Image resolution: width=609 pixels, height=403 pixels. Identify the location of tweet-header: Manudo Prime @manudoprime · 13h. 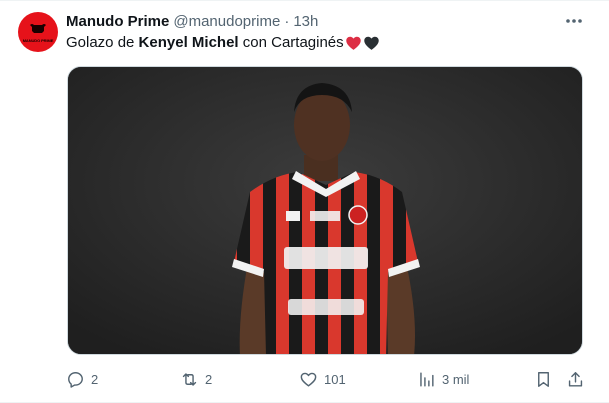
(192, 21).